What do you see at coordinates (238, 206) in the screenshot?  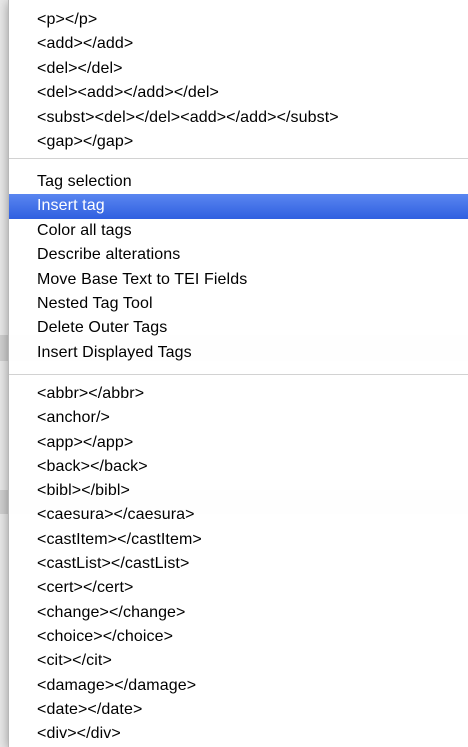 I see `menu-item-insert-tag: Insert tag` at bounding box center [238, 206].